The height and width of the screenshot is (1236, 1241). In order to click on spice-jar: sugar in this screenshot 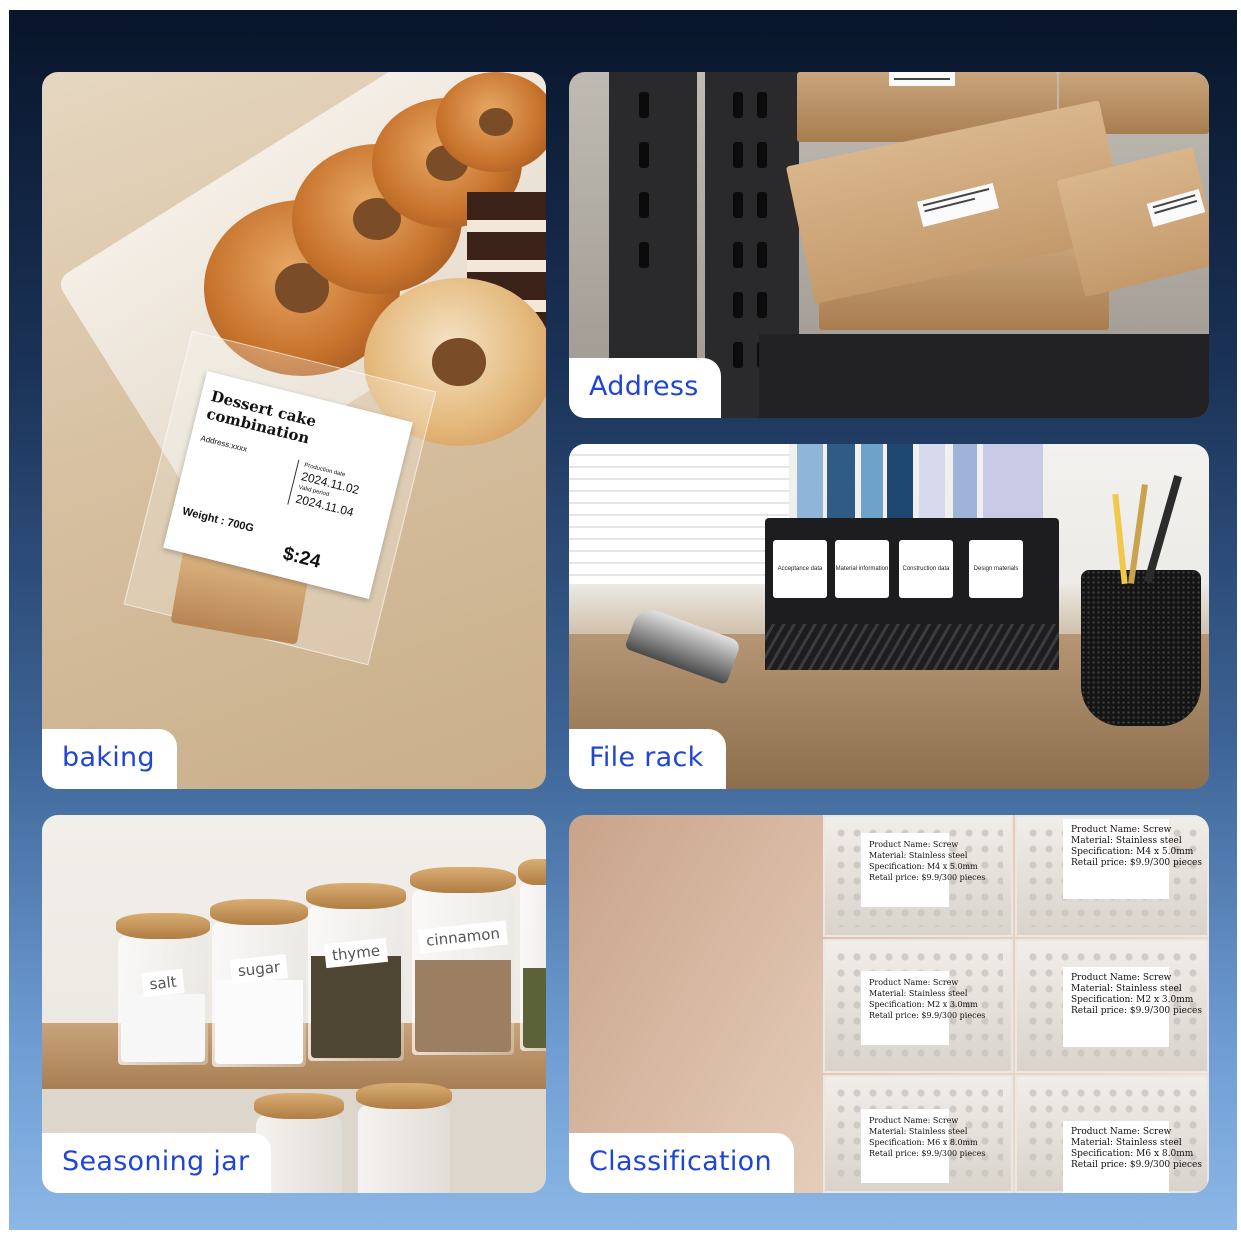, I will do `click(259, 983)`.